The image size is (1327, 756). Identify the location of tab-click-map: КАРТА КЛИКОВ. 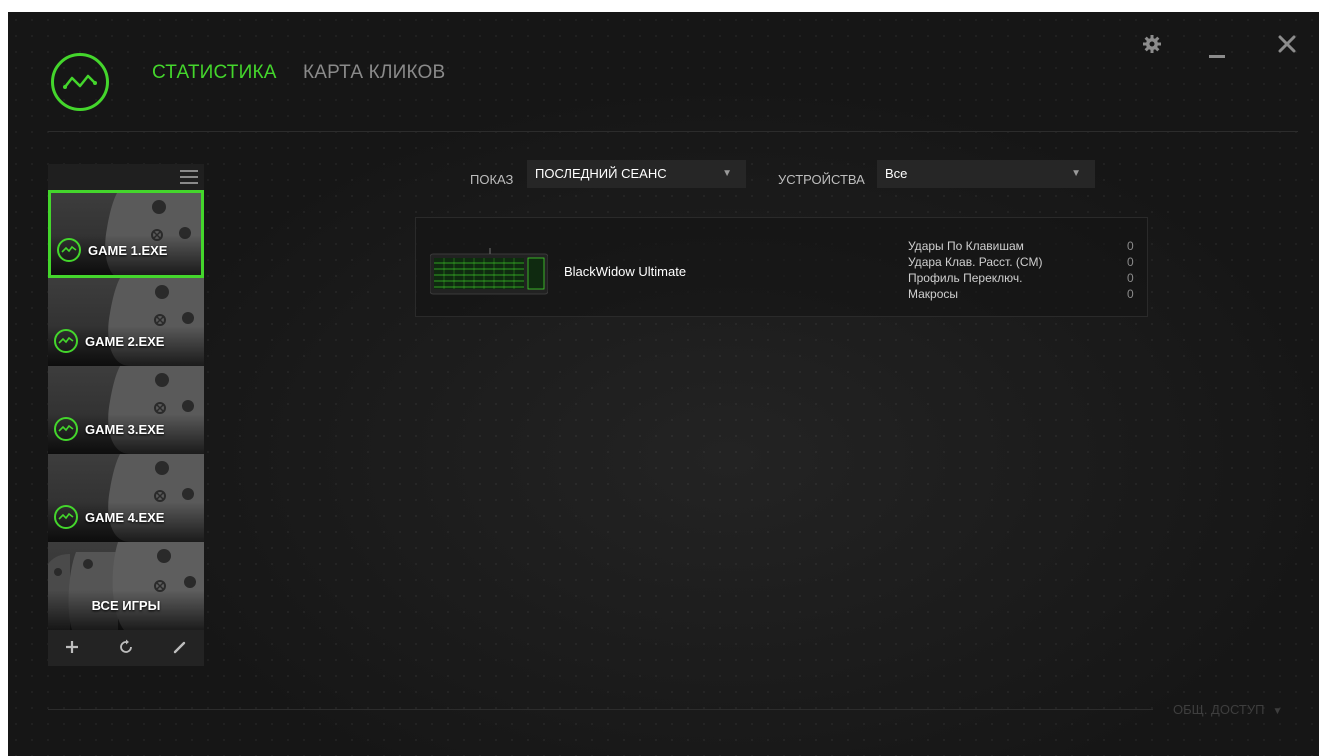
(374, 73).